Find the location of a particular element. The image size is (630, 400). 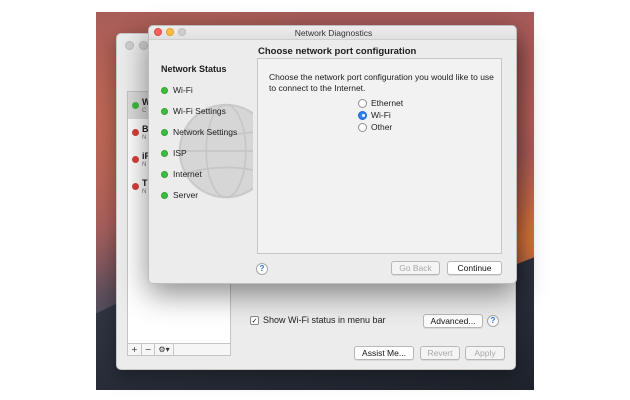

option-other: Other is located at coordinates (375, 127).